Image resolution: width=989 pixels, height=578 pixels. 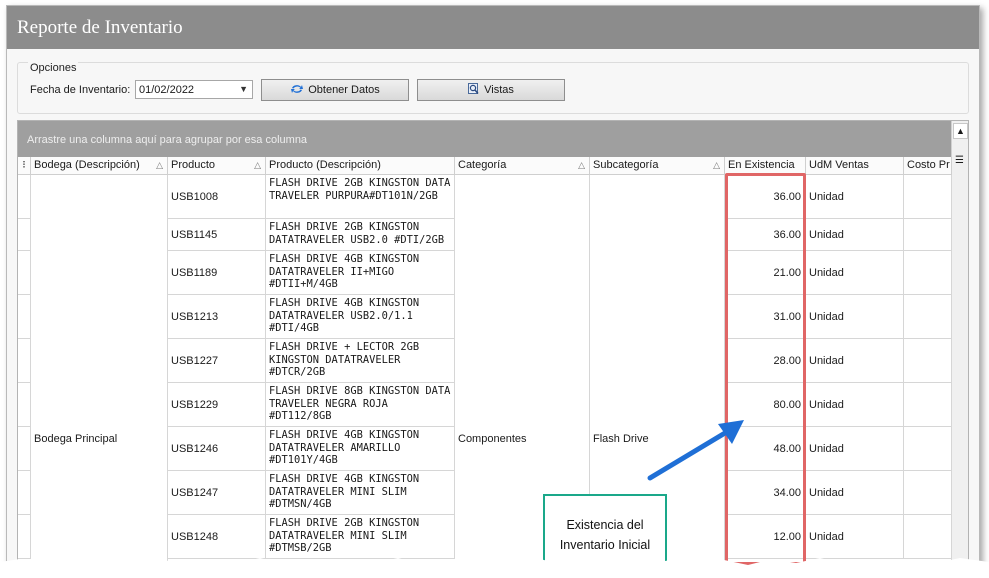 I want to click on torn-edge, so click(x=494, y=568).